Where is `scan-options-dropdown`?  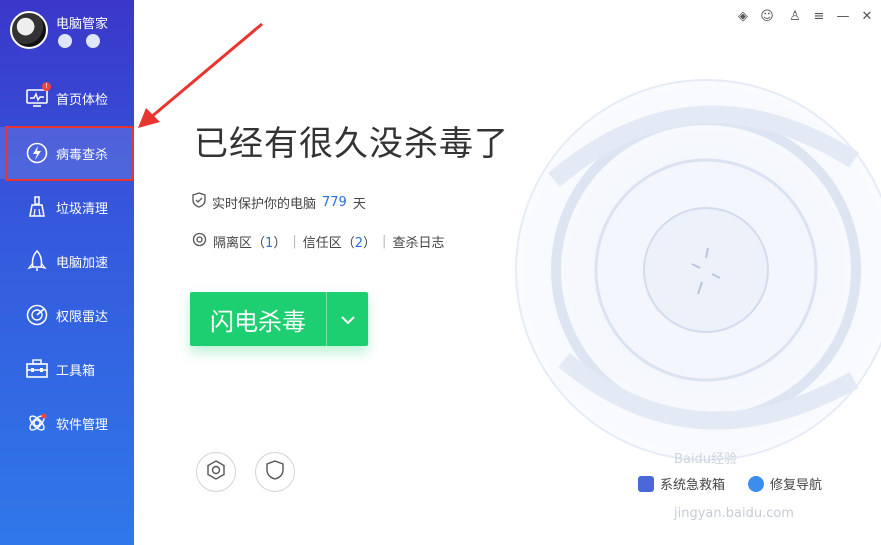
scan-options-dropdown is located at coordinates (347, 319).